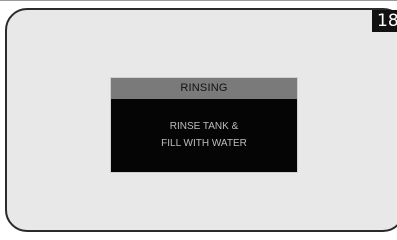  I want to click on message-line-1: RINSE TANK &, so click(204, 126).